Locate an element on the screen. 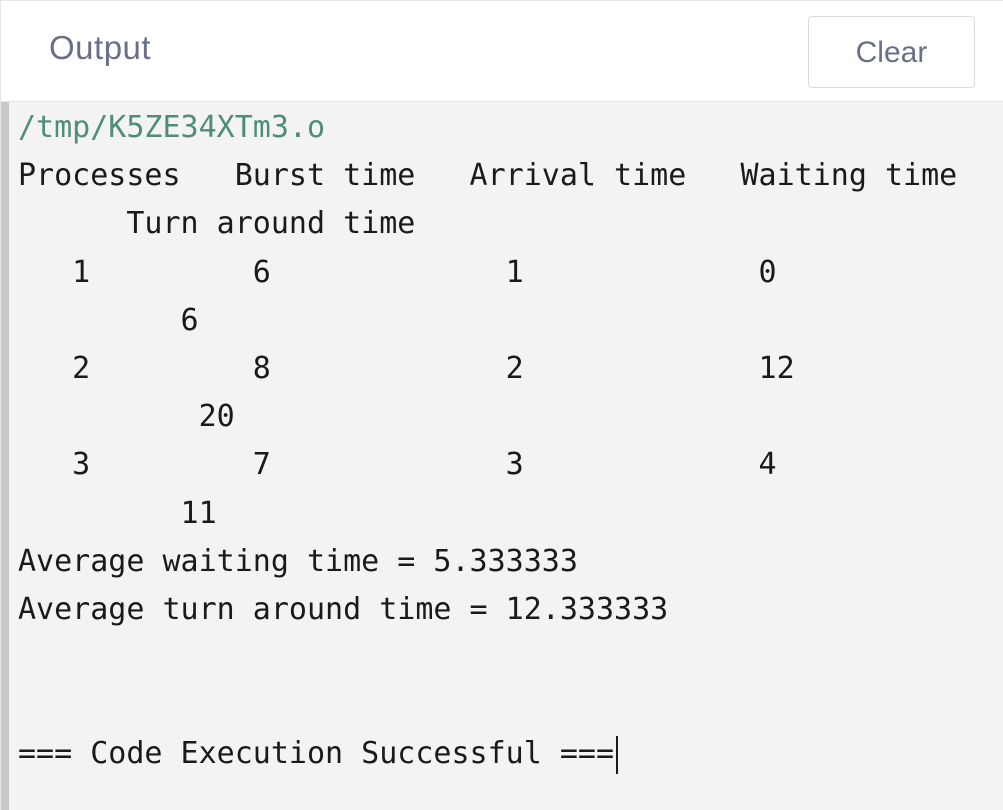 The width and height of the screenshot is (1003, 810). text-cursor is located at coordinates (617, 754).